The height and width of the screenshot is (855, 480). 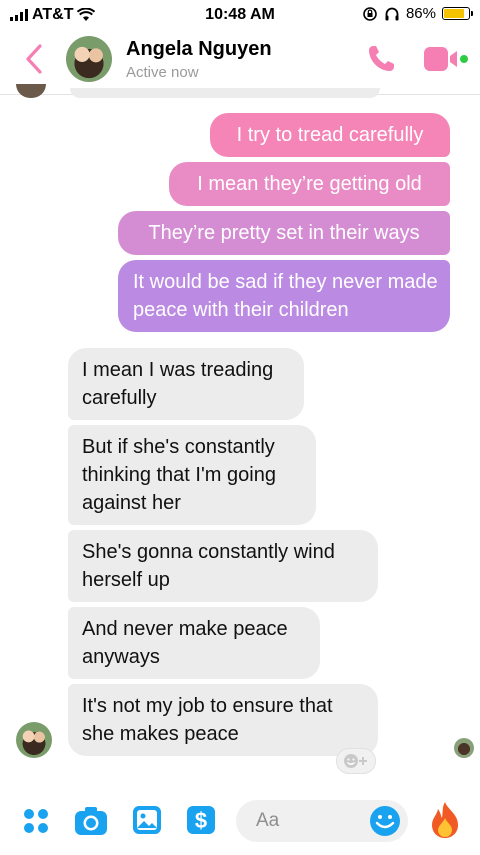 What do you see at coordinates (89, 59) in the screenshot?
I see `contact-avatar` at bounding box center [89, 59].